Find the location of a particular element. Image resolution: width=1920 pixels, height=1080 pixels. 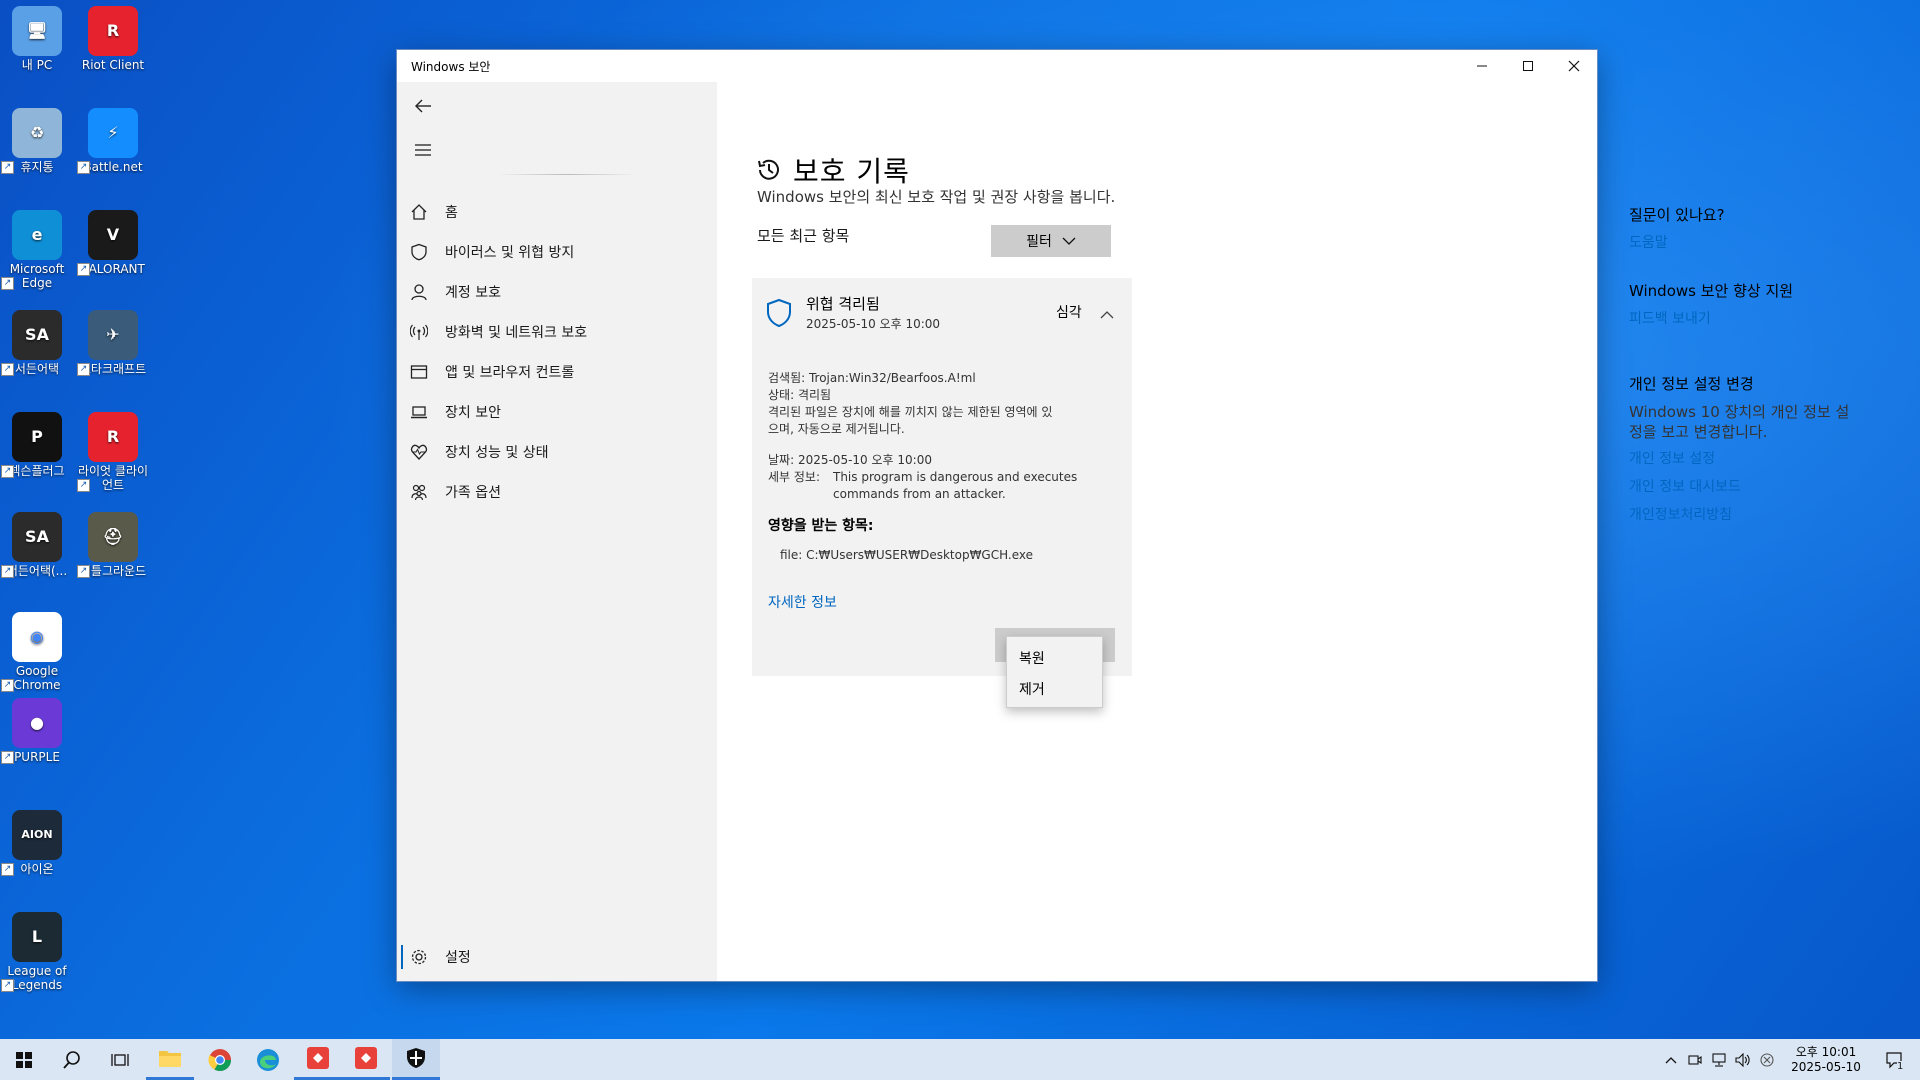

sidebar-item-home: 홈 is located at coordinates (557, 212).